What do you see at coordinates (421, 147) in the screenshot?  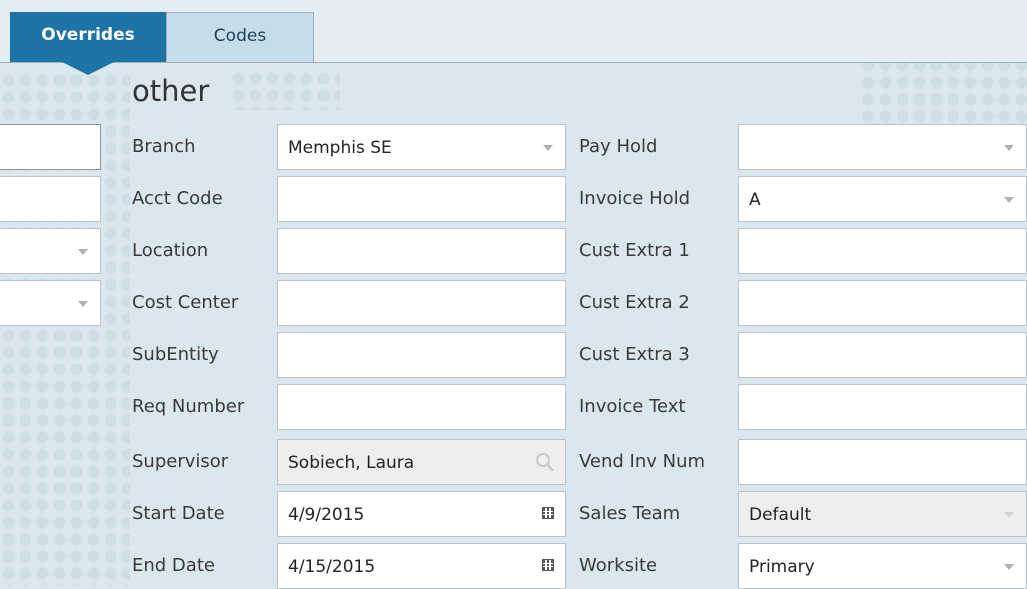 I see `branch-dropdown: Memphis SE` at bounding box center [421, 147].